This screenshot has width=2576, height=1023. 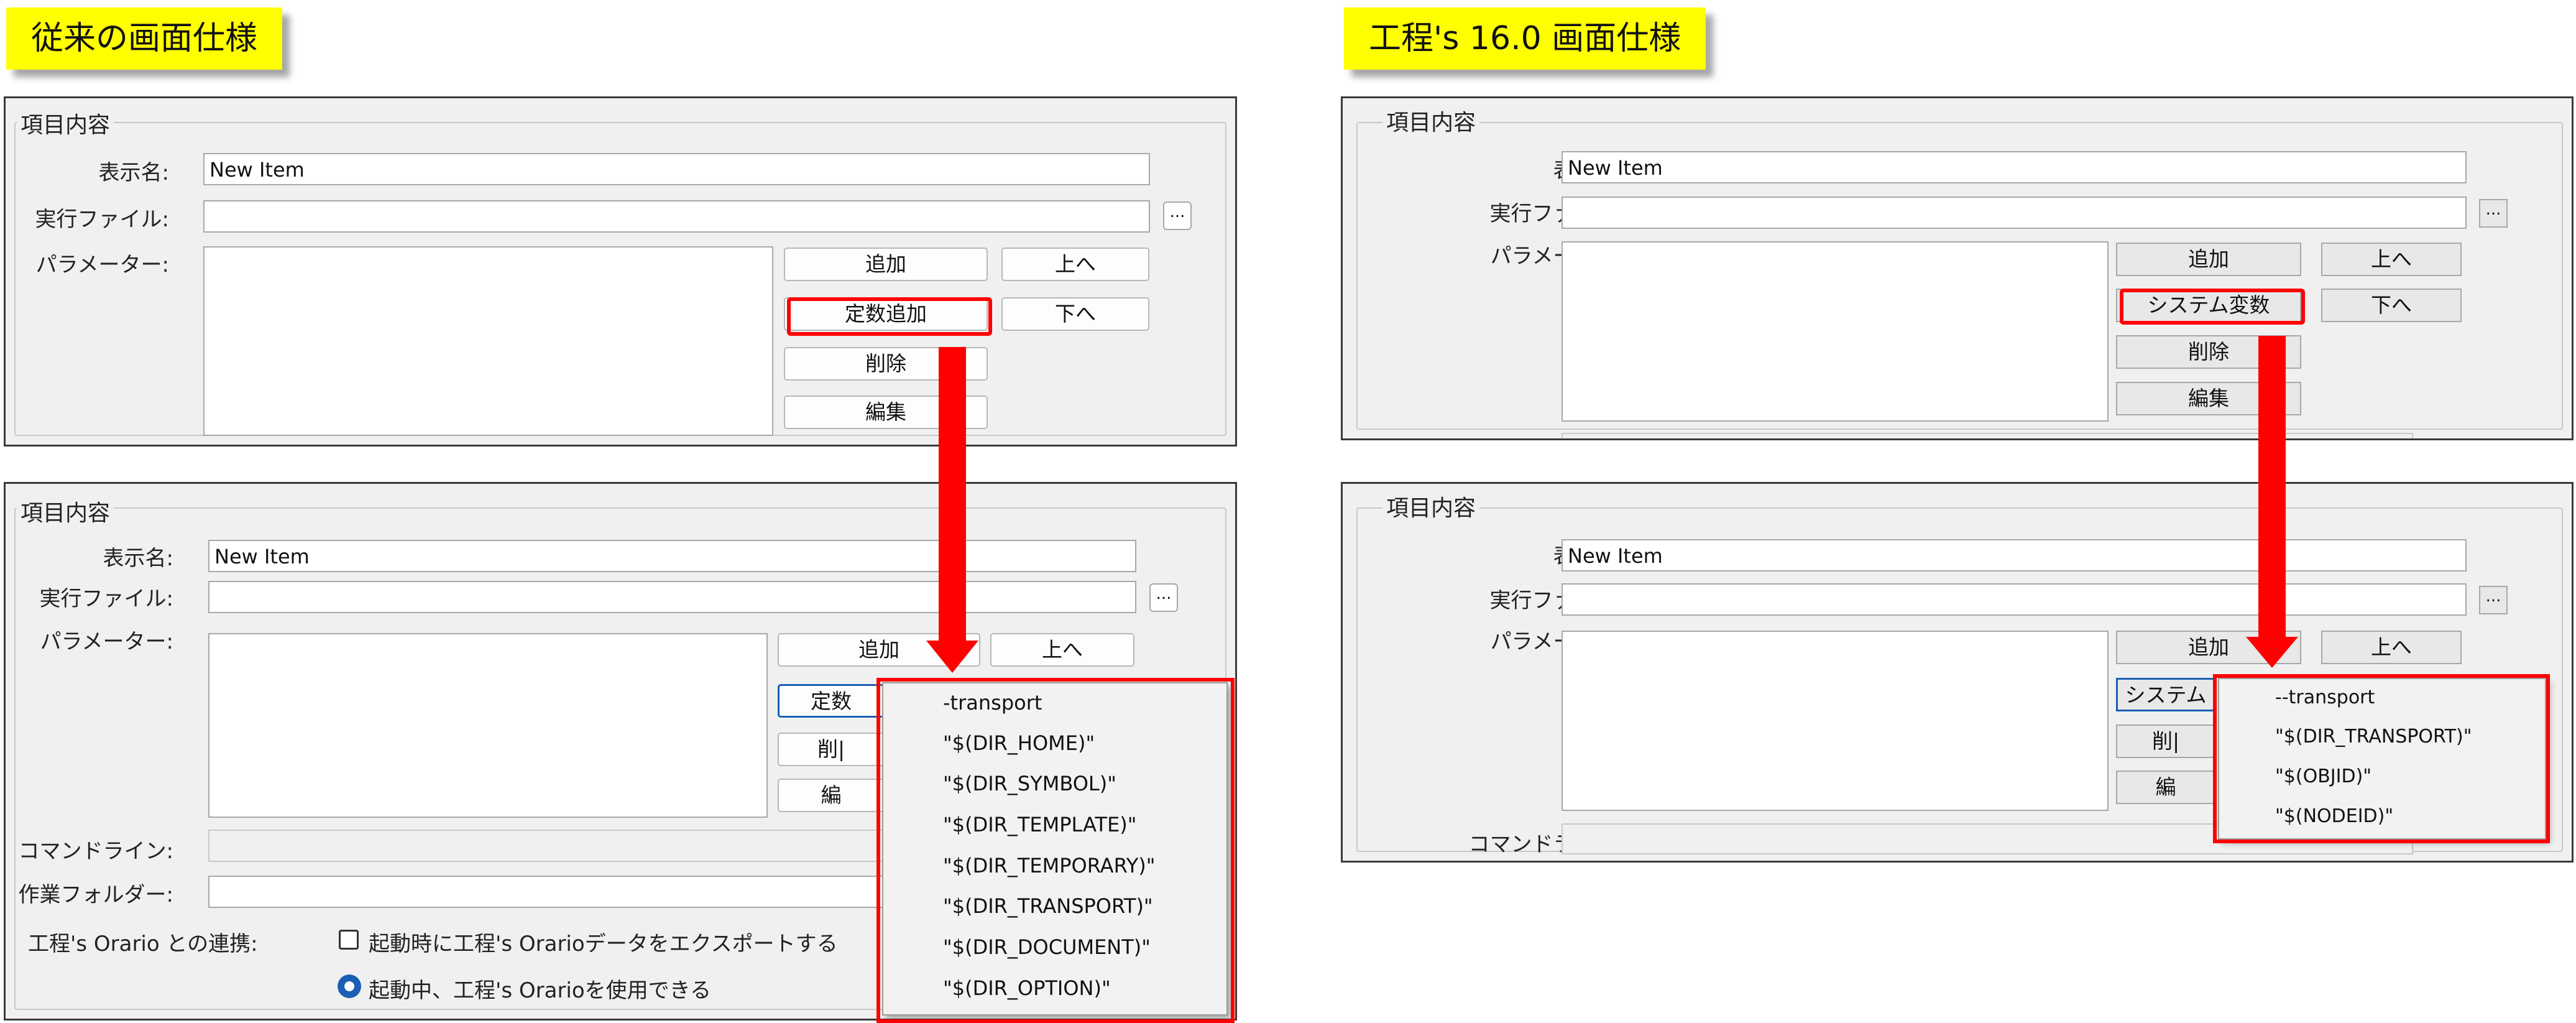 What do you see at coordinates (603, 944) in the screenshot?
I see `export-on-start-label: 起動時に工程's Orarioデータをエクスポートする` at bounding box center [603, 944].